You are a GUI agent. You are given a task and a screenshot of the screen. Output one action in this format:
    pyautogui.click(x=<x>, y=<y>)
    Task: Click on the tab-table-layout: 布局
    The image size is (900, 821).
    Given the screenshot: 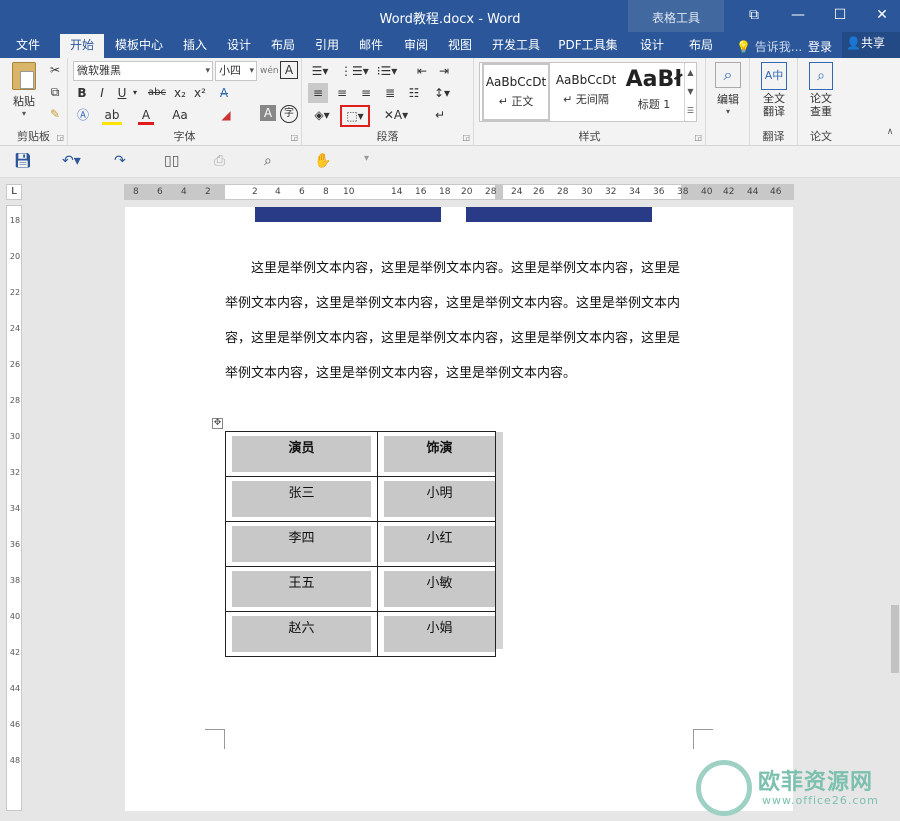 What is the action you would take?
    pyautogui.click(x=701, y=47)
    